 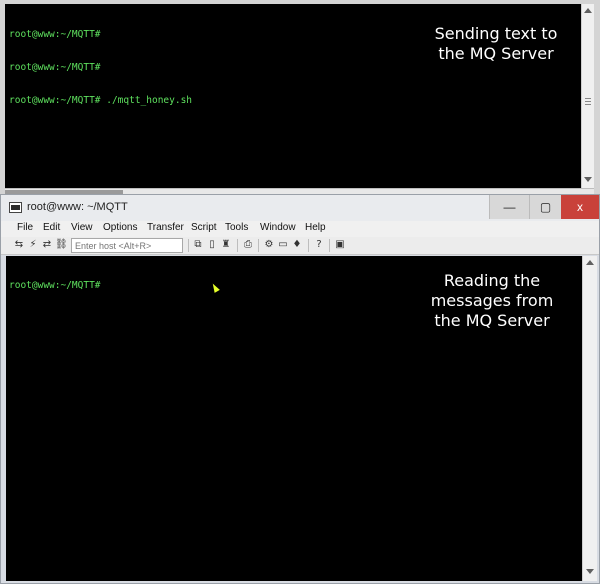 I want to click on title-bar: root@www: ~/MQTT — ▢ x, so click(x=300, y=208).